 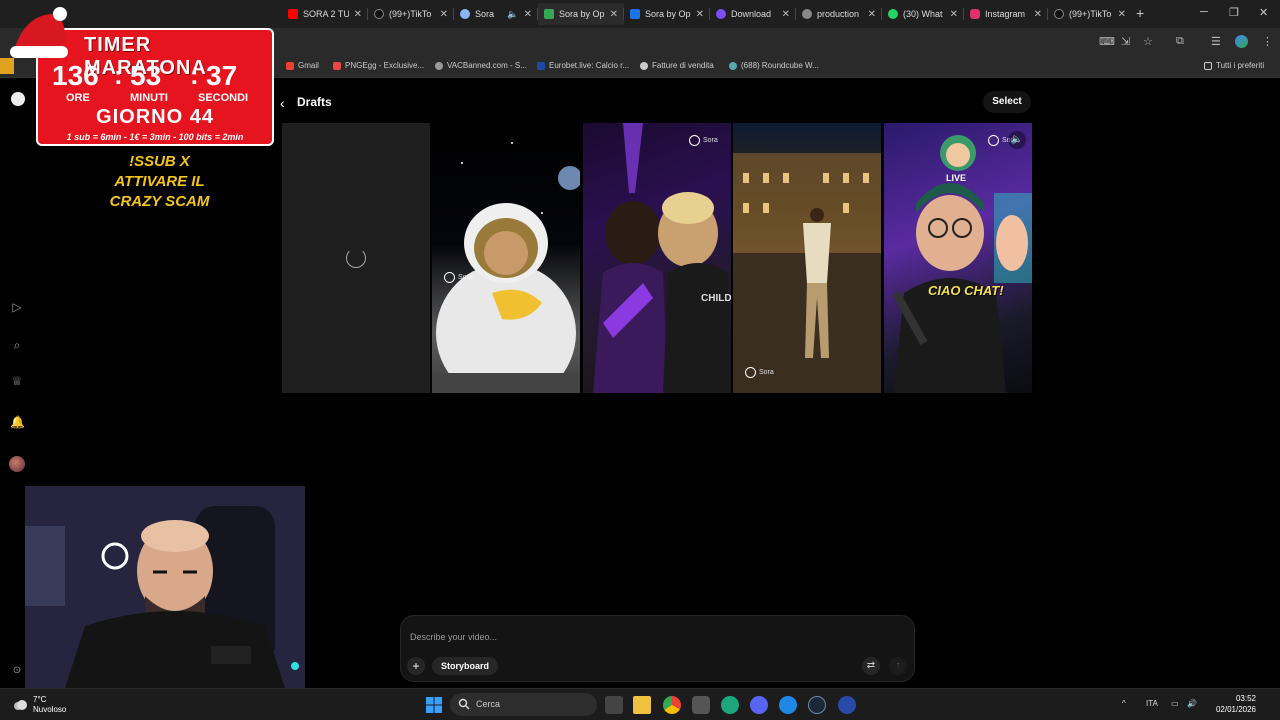 I want to click on send-button: ↑, so click(x=898, y=666).